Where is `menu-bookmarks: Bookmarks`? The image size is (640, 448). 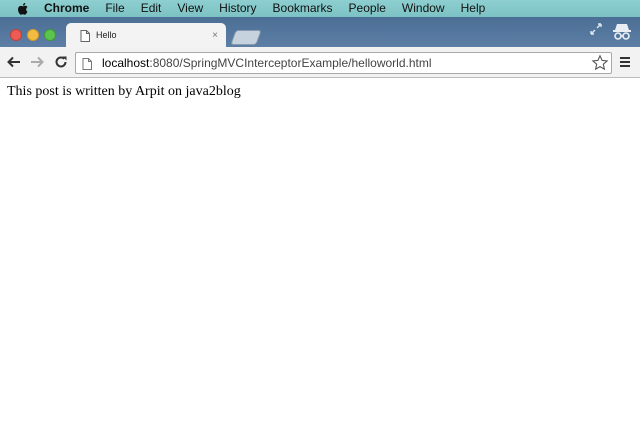
menu-bookmarks: Bookmarks is located at coordinates (303, 8).